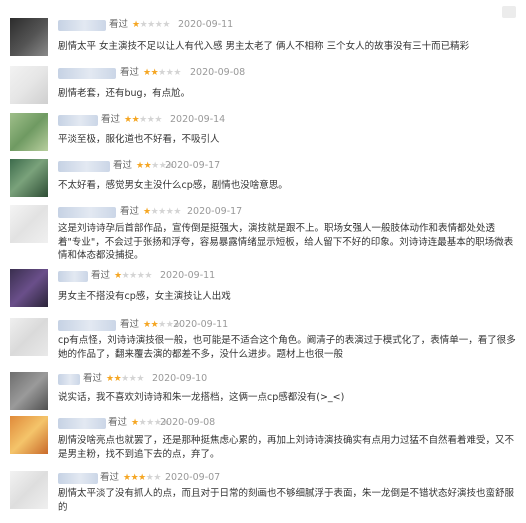 The width and height of the screenshot is (526, 523). I want to click on review-date: 2020-09-10, so click(180, 378).